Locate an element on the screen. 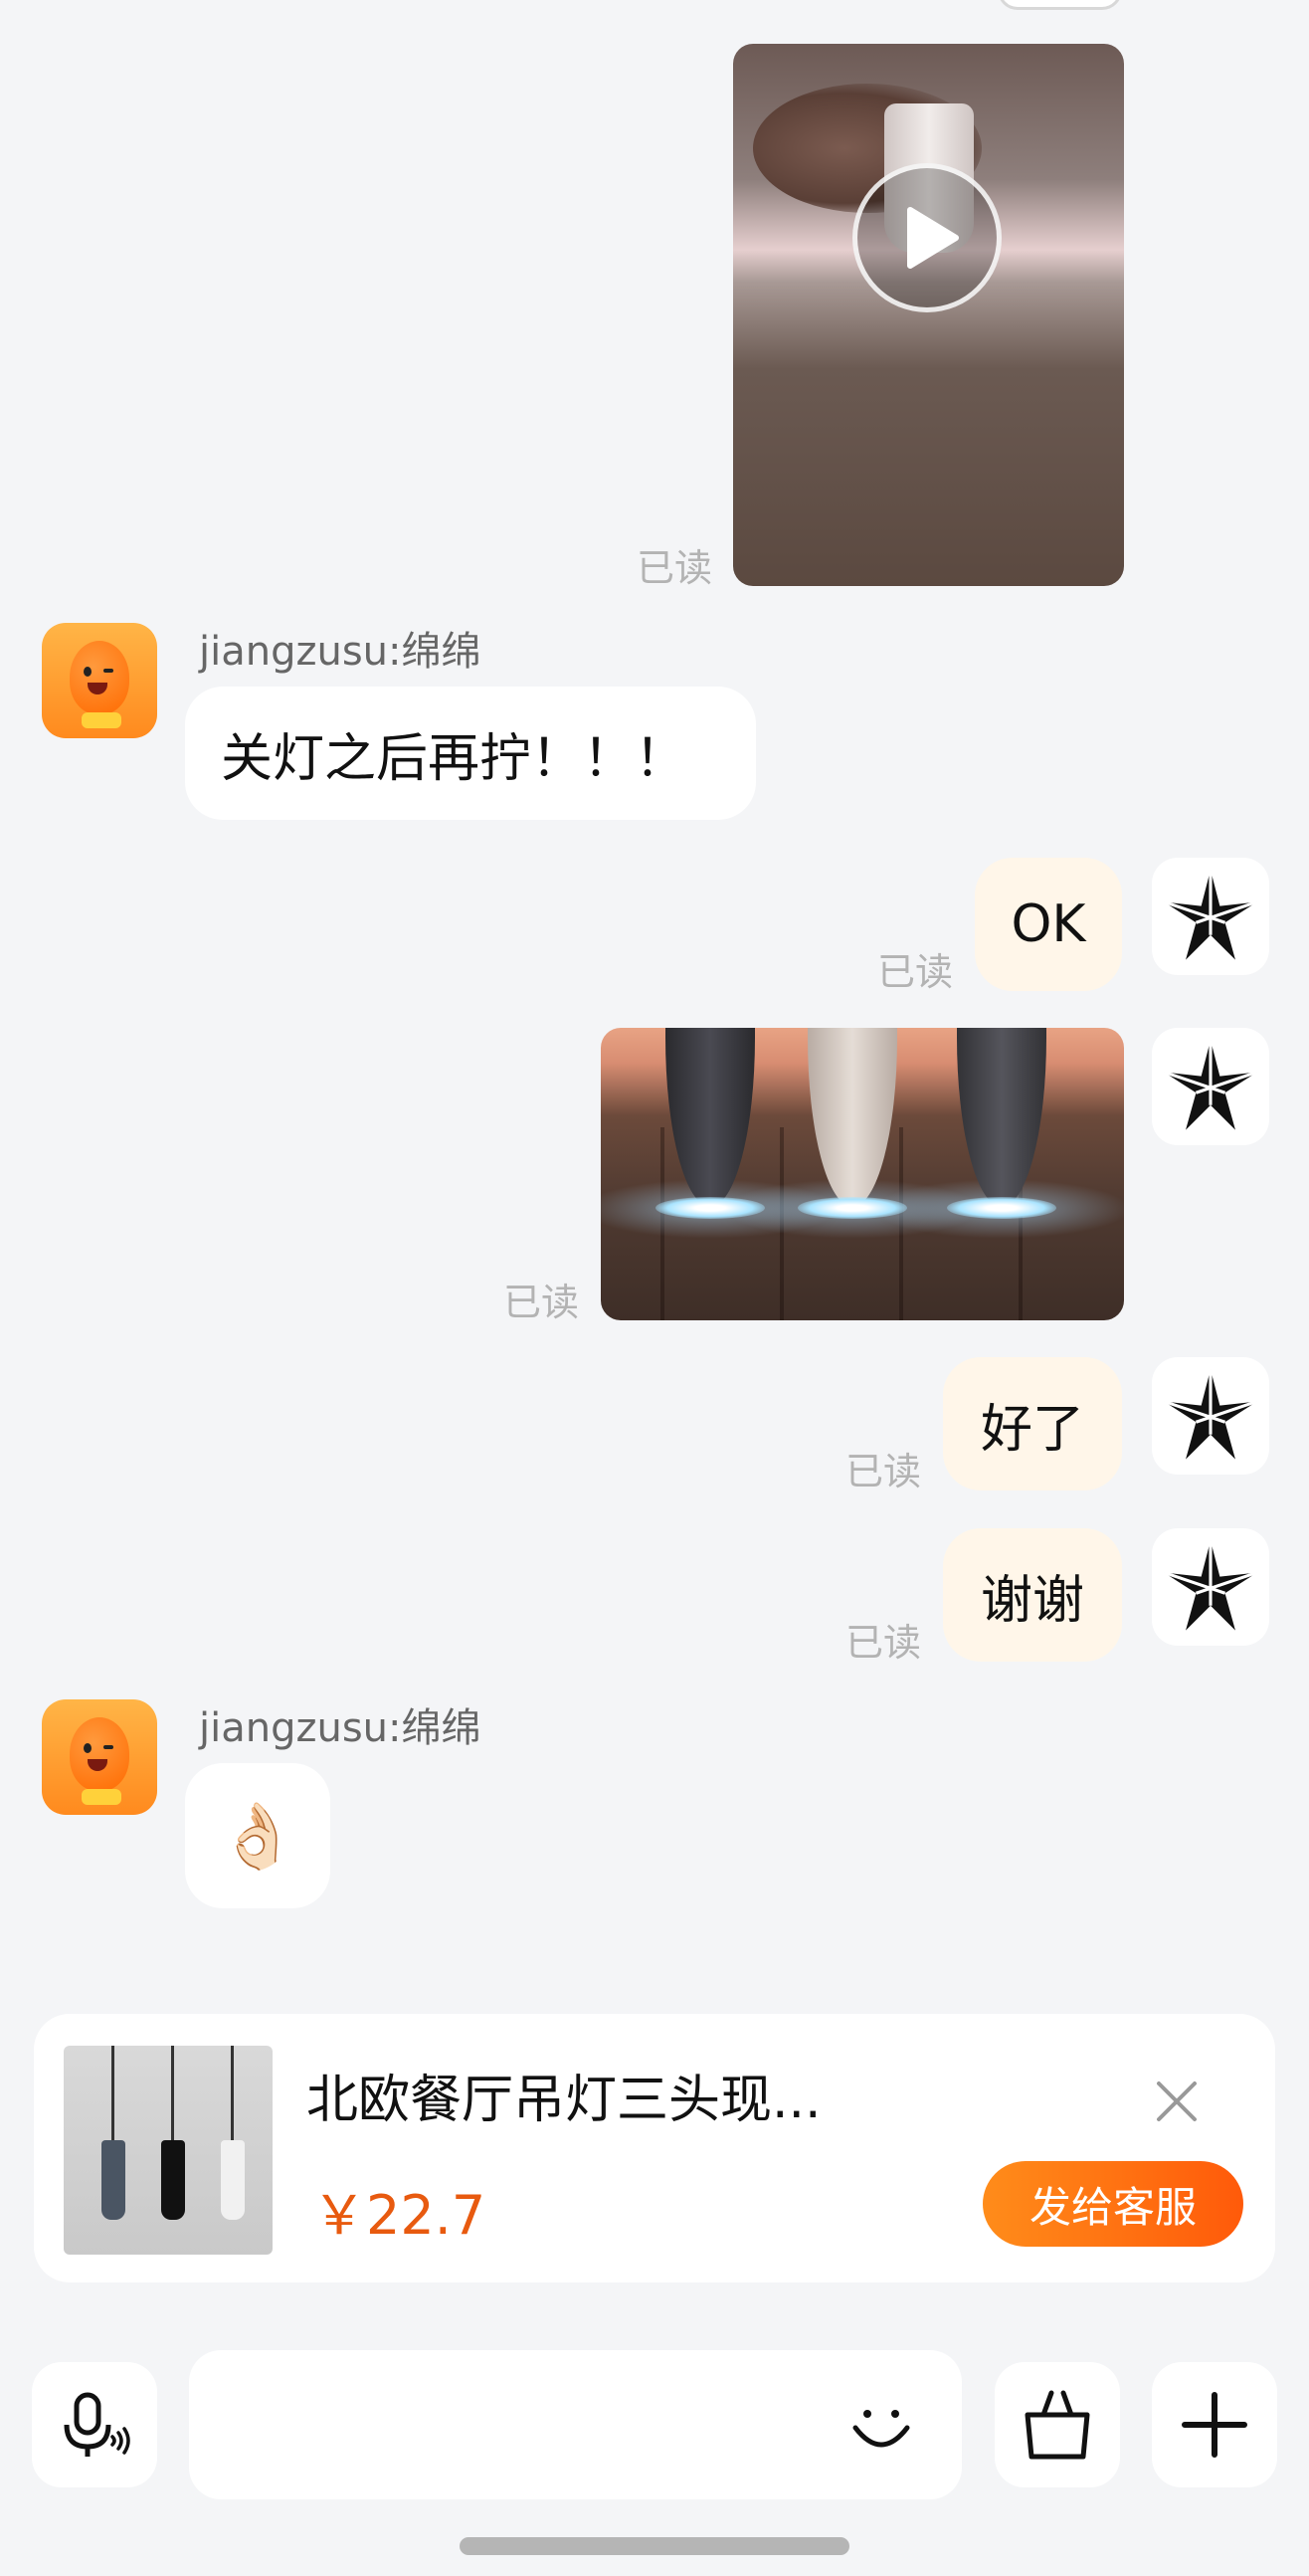 The image size is (1309, 2576). shopping-bag-icon is located at coordinates (1057, 2425).